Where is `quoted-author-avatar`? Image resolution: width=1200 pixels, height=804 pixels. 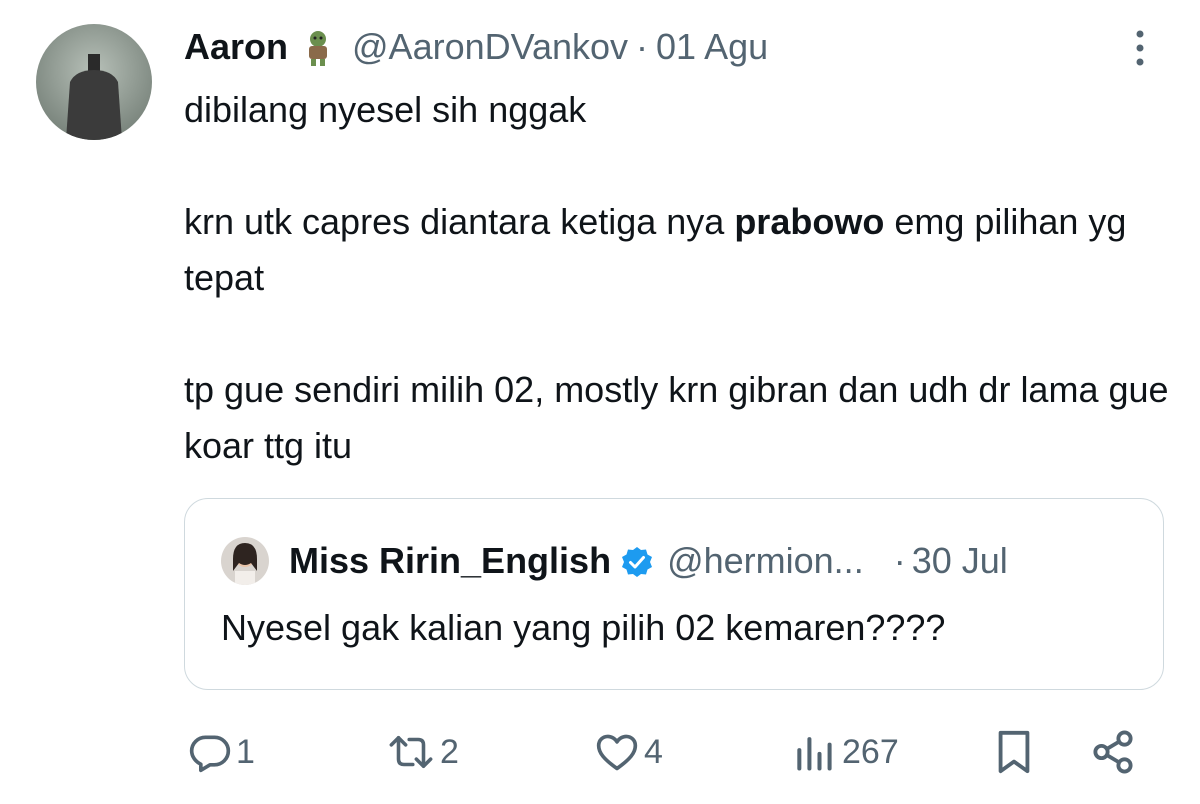 quoted-author-avatar is located at coordinates (245, 561).